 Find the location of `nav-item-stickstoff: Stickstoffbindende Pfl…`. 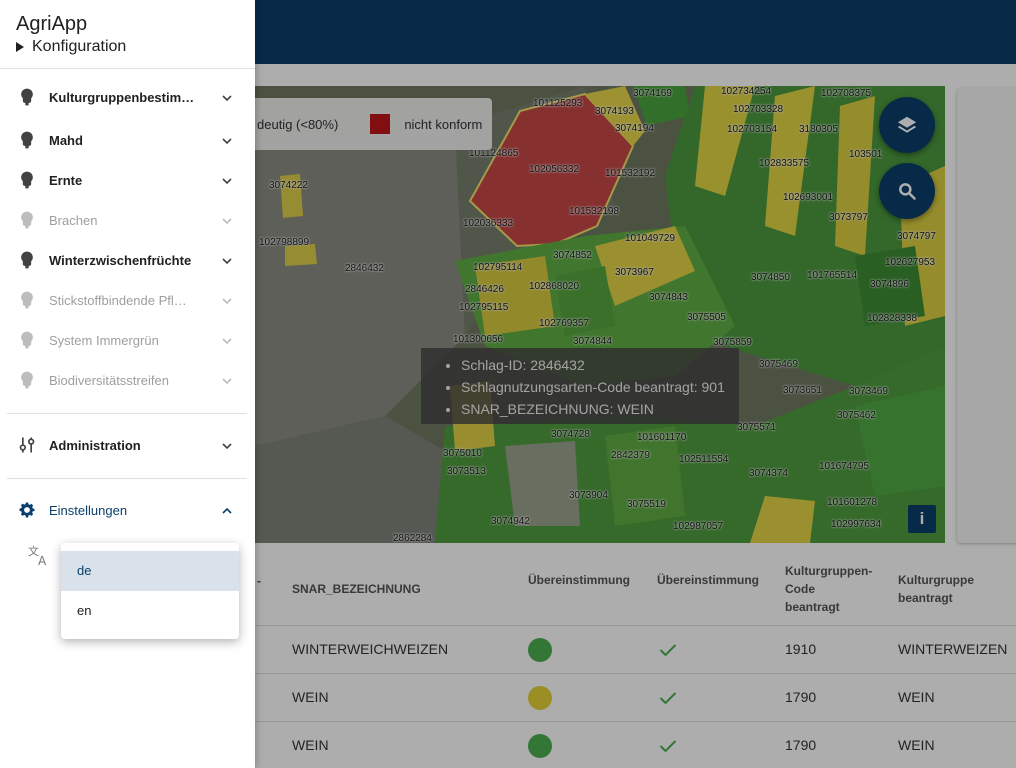

nav-item-stickstoff: Stickstoffbindende Pfl… is located at coordinates (127, 300).